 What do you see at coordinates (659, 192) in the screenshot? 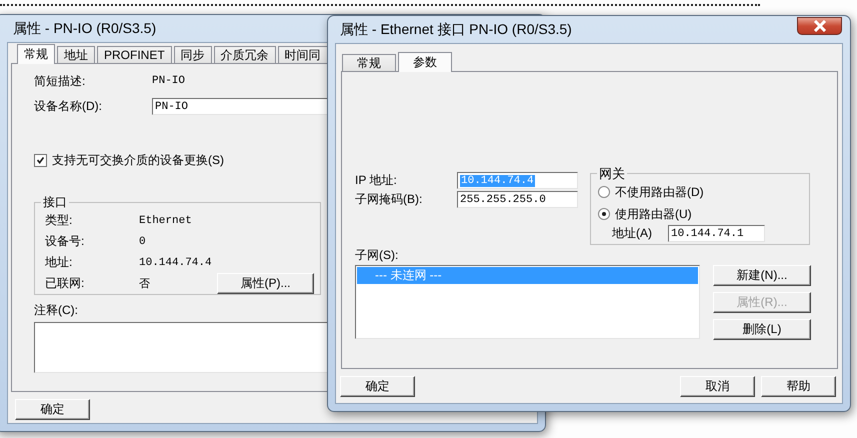
I see `radio-label: 不使用路由器(D)` at bounding box center [659, 192].